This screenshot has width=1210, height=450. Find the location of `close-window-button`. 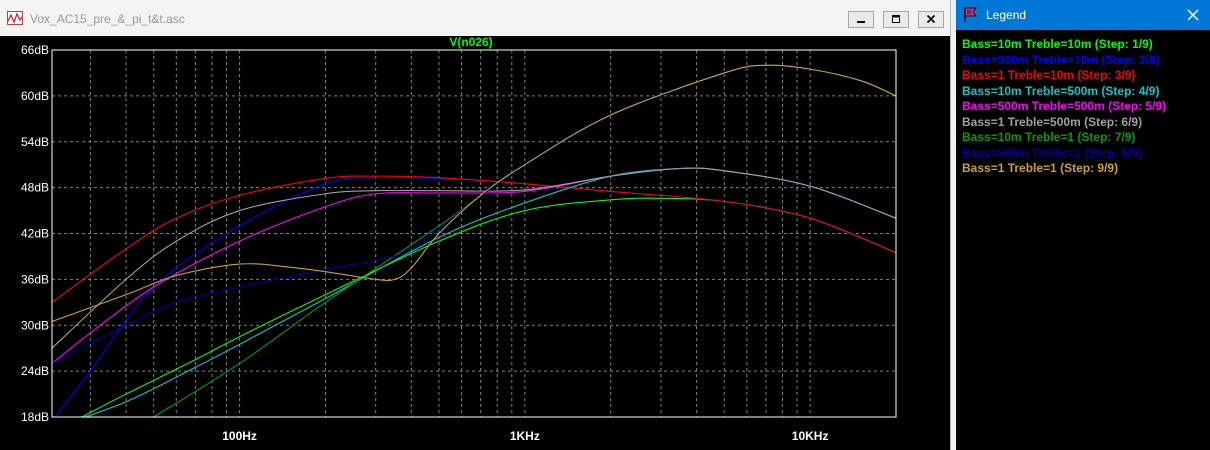

close-window-button is located at coordinates (931, 19).